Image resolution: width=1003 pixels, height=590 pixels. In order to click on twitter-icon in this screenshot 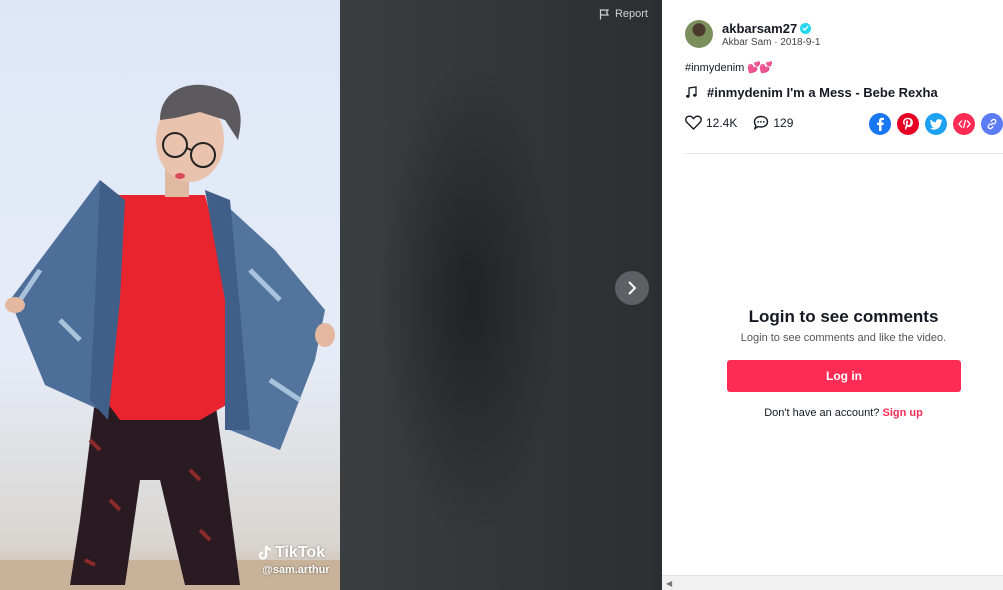, I will do `click(935, 124)`.